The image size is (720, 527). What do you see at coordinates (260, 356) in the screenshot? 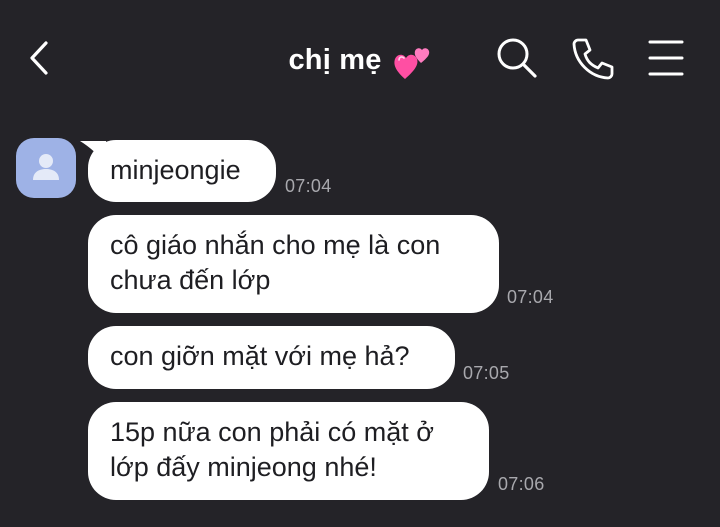
I see `message-text: con giỡn mặt với mẹ hả?` at bounding box center [260, 356].